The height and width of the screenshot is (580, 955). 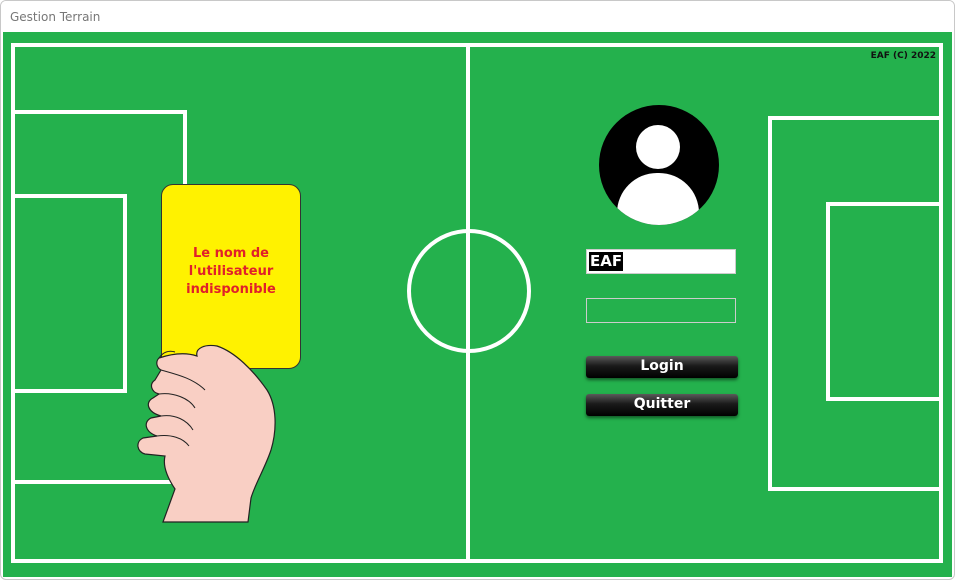 What do you see at coordinates (70, 293) in the screenshot?
I see `left-goal-box` at bounding box center [70, 293].